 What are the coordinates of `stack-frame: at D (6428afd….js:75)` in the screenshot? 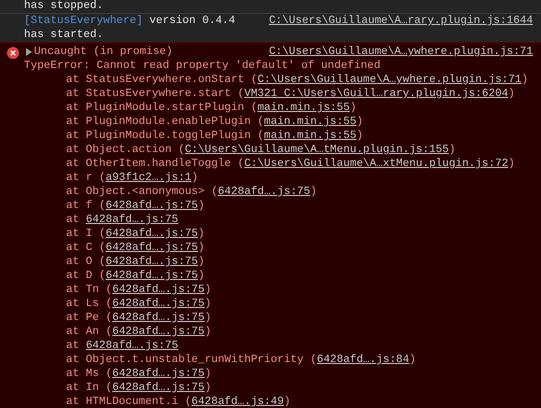 It's located at (278, 276).